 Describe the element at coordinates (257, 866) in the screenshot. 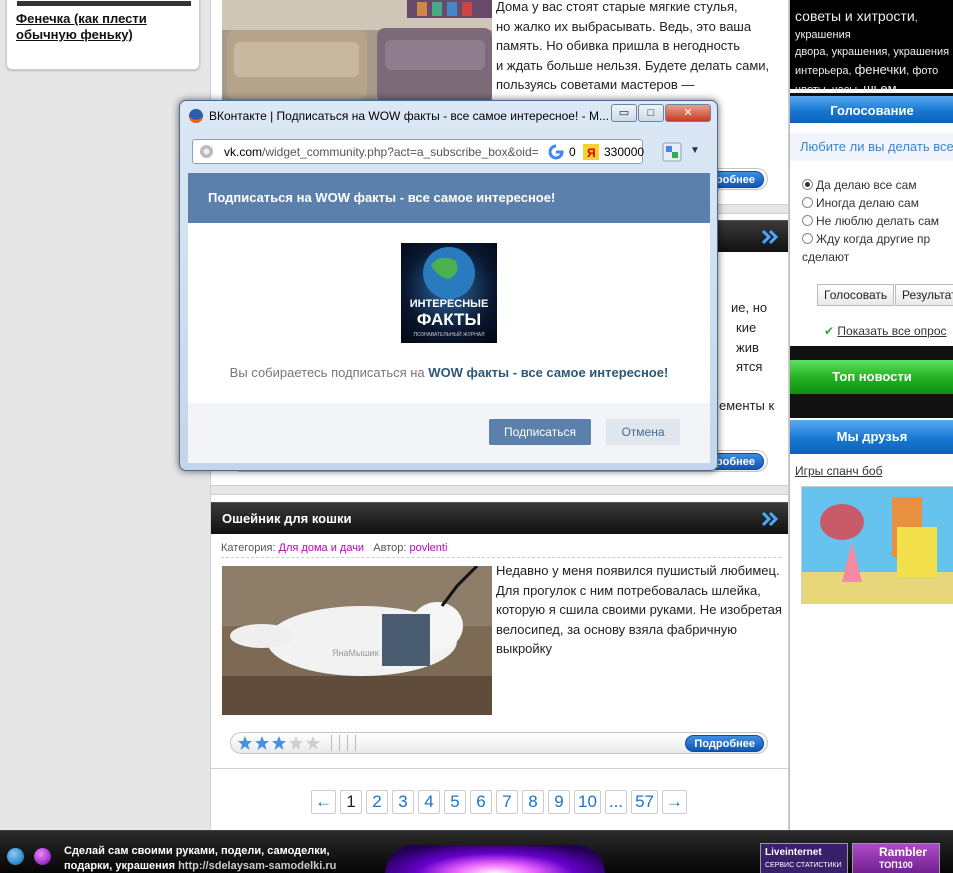

I see `footer-url: http://sdelaysam-samodelki.ru` at that location.